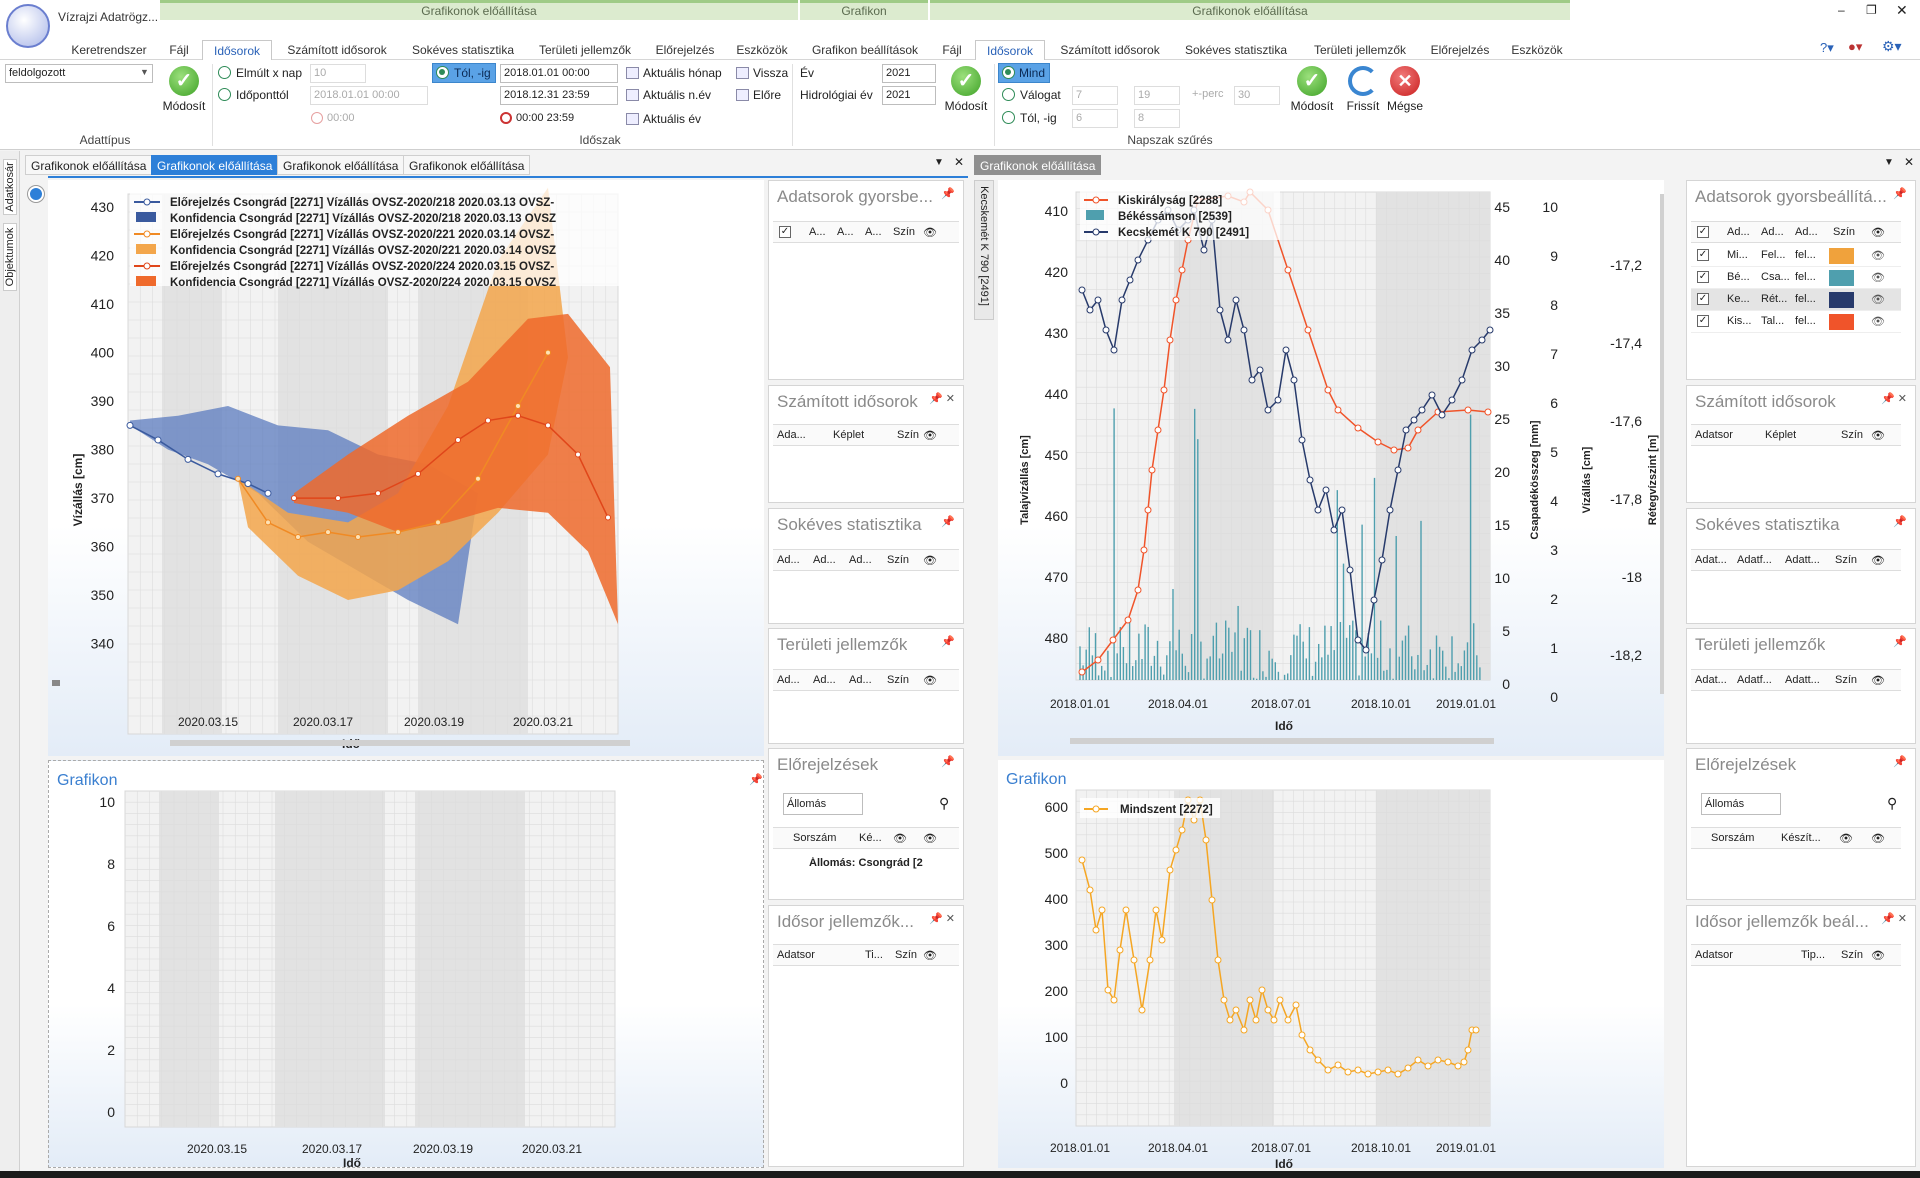 This screenshot has width=1920, height=1178. I want to click on tab-szamitott-idosorok-right: Számított idősorok, so click(1110, 50).